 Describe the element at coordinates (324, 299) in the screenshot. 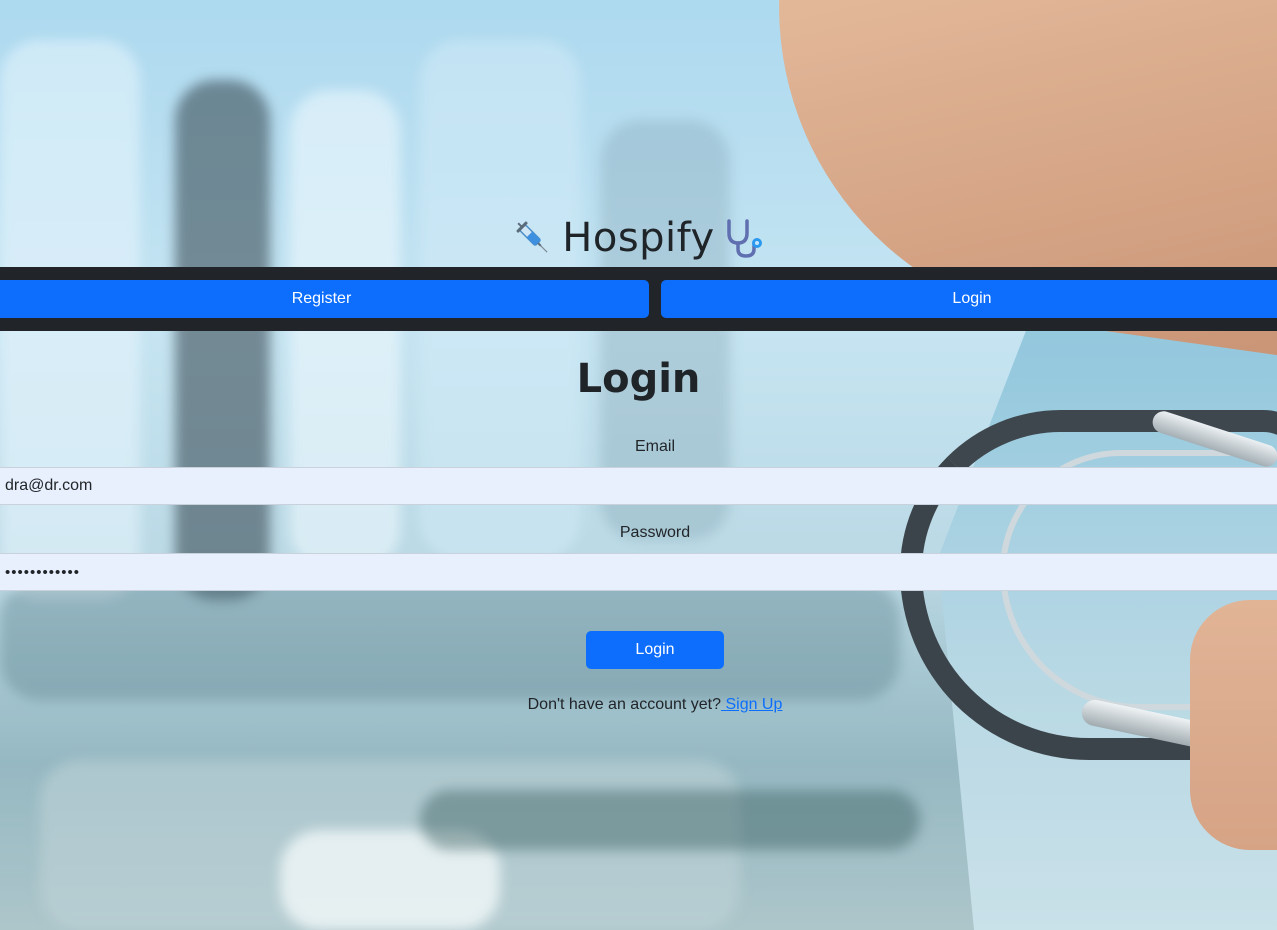

I see `register-nav-button: Register` at that location.